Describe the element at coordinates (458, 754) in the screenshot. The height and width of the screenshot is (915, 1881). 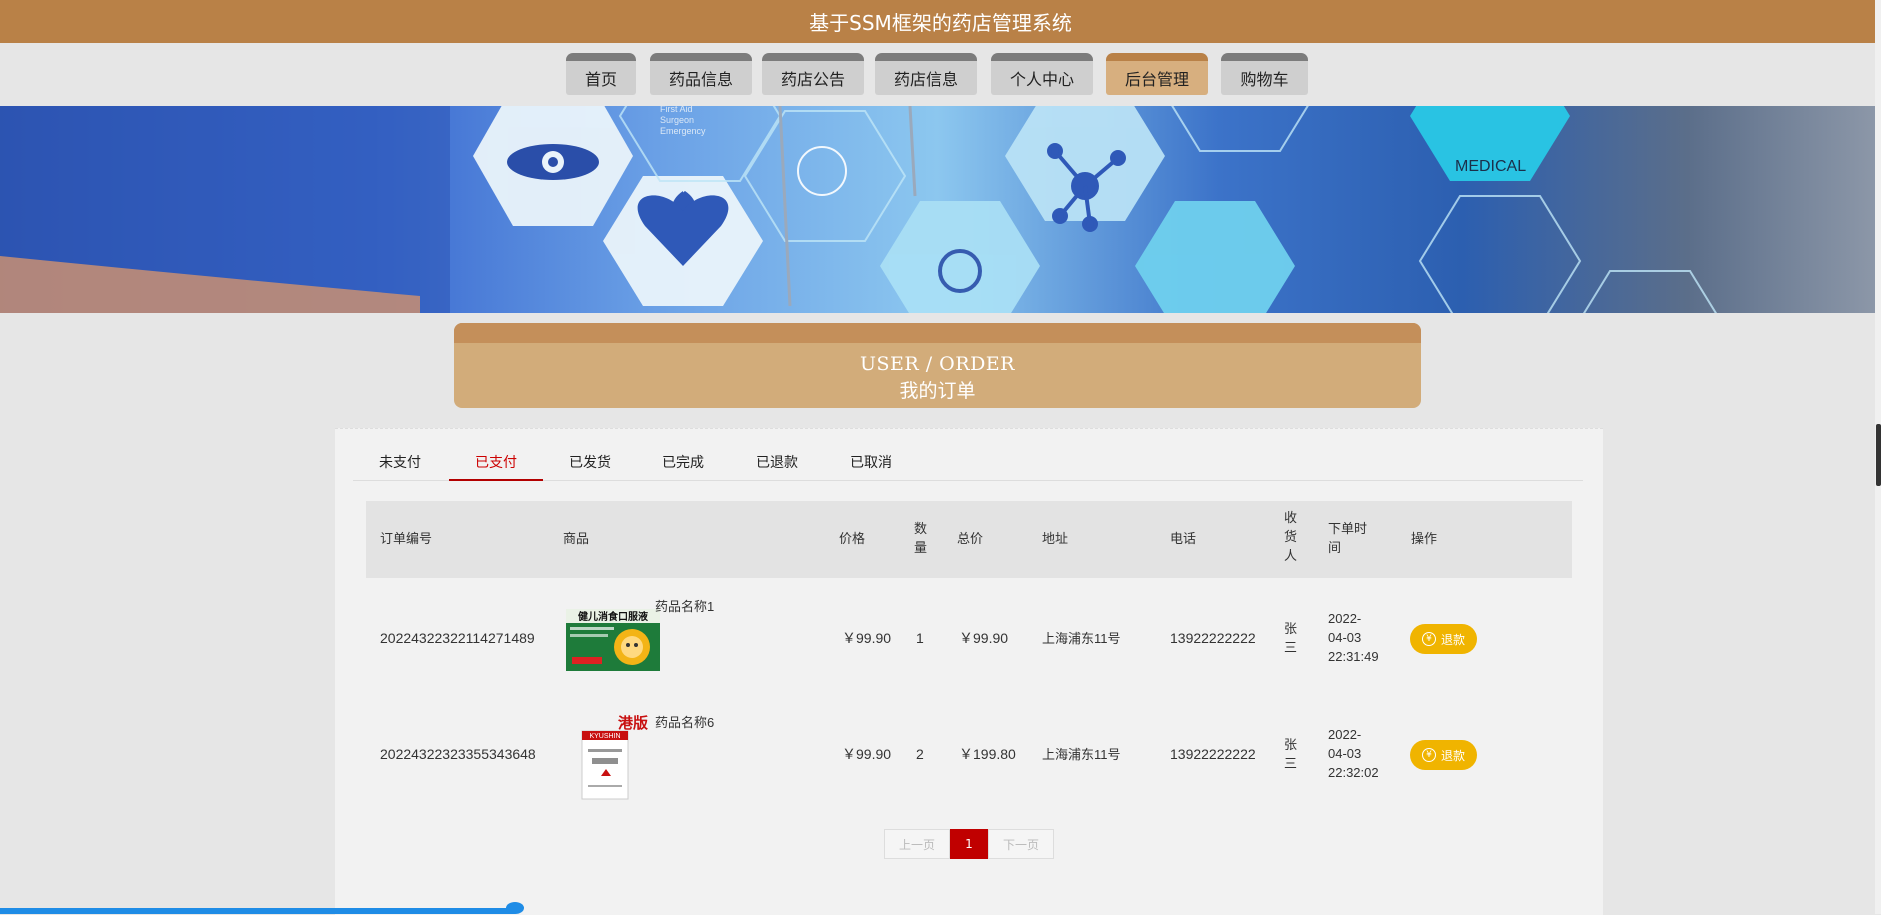
I see `order-no: 20224322323355343648` at that location.